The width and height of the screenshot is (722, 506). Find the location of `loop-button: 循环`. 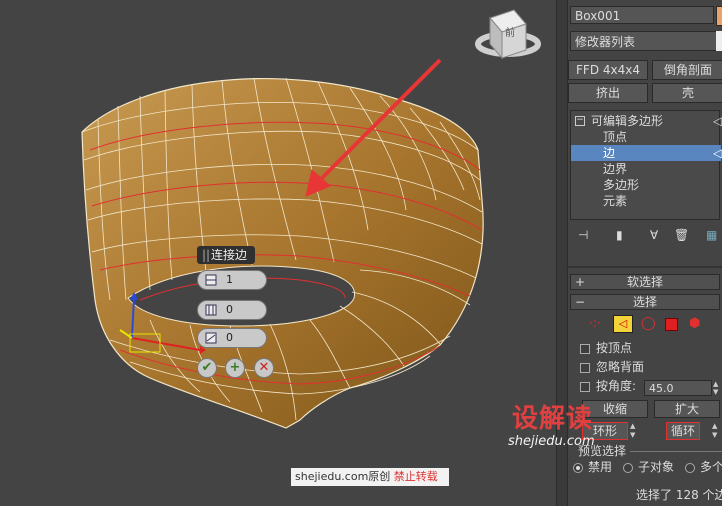

loop-button: 循环 is located at coordinates (683, 431).